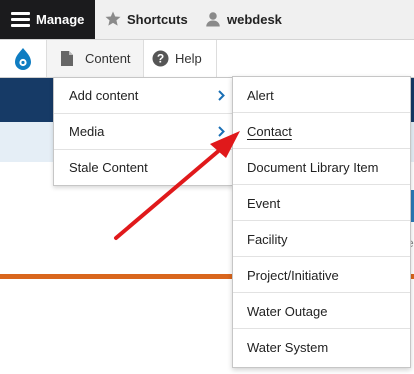 The height and width of the screenshot is (374, 414). I want to click on manage-button: Manage, so click(47, 19).